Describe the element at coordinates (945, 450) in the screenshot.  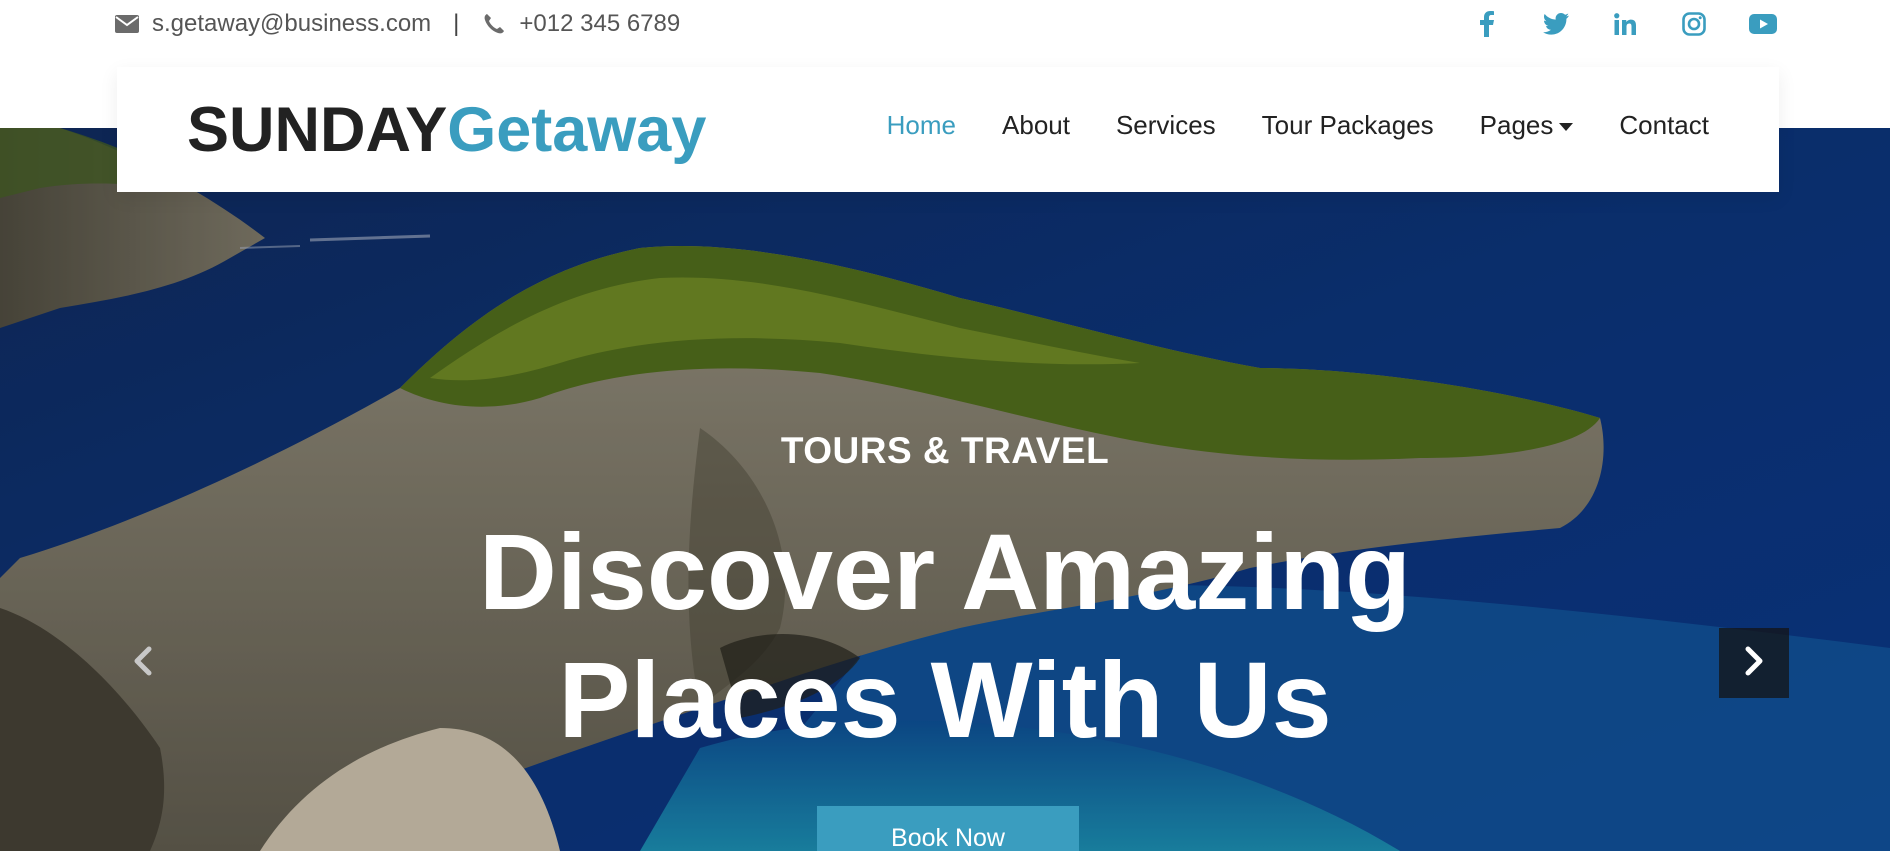
I see `hero-eyebrow: TOURS & TRAVEL` at that location.